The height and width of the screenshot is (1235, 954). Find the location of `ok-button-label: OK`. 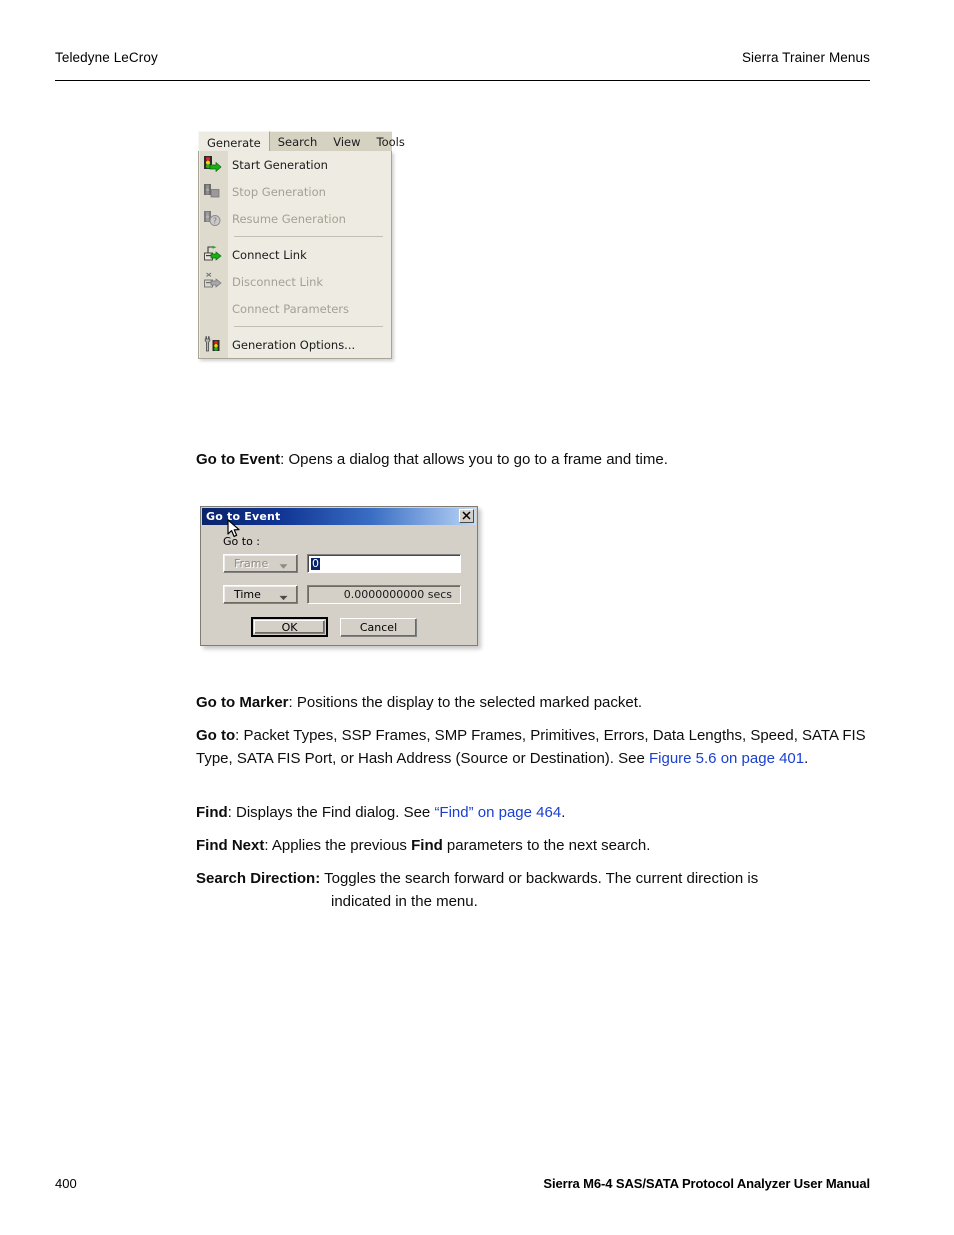

ok-button-label: OK is located at coordinates (289, 627).